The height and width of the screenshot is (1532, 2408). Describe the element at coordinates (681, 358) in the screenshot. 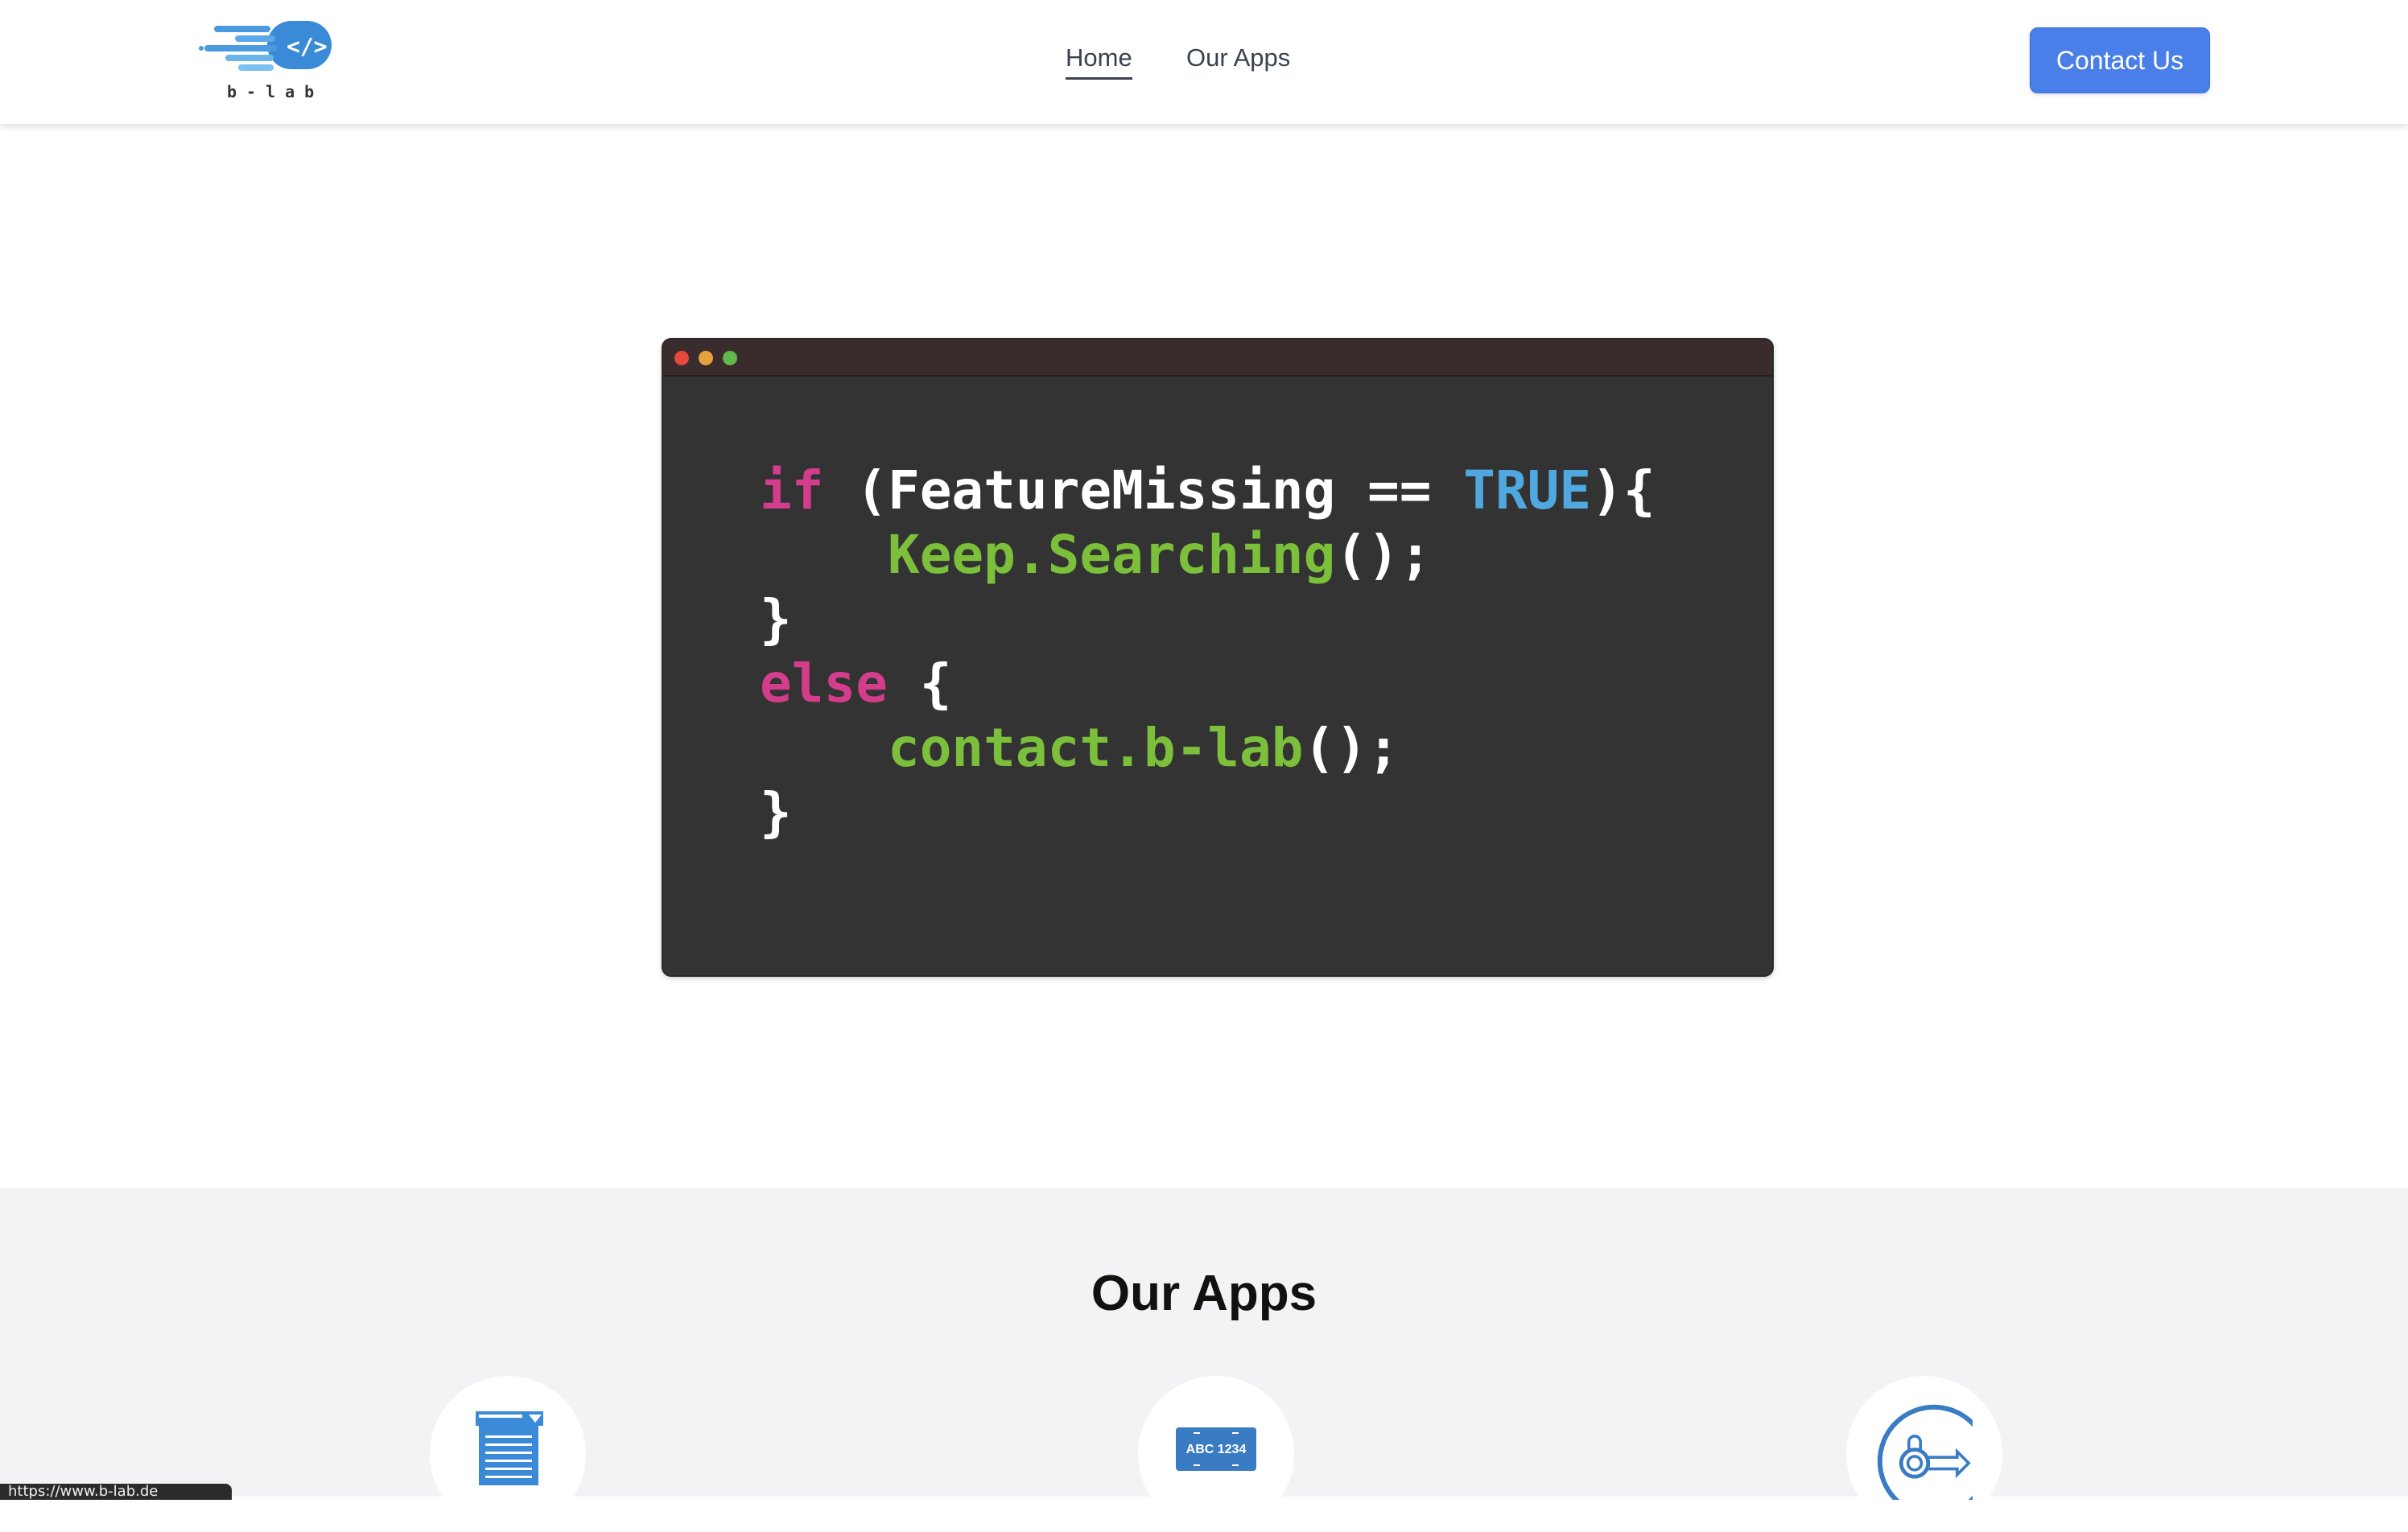

I see `window-close-dot-icon` at that location.